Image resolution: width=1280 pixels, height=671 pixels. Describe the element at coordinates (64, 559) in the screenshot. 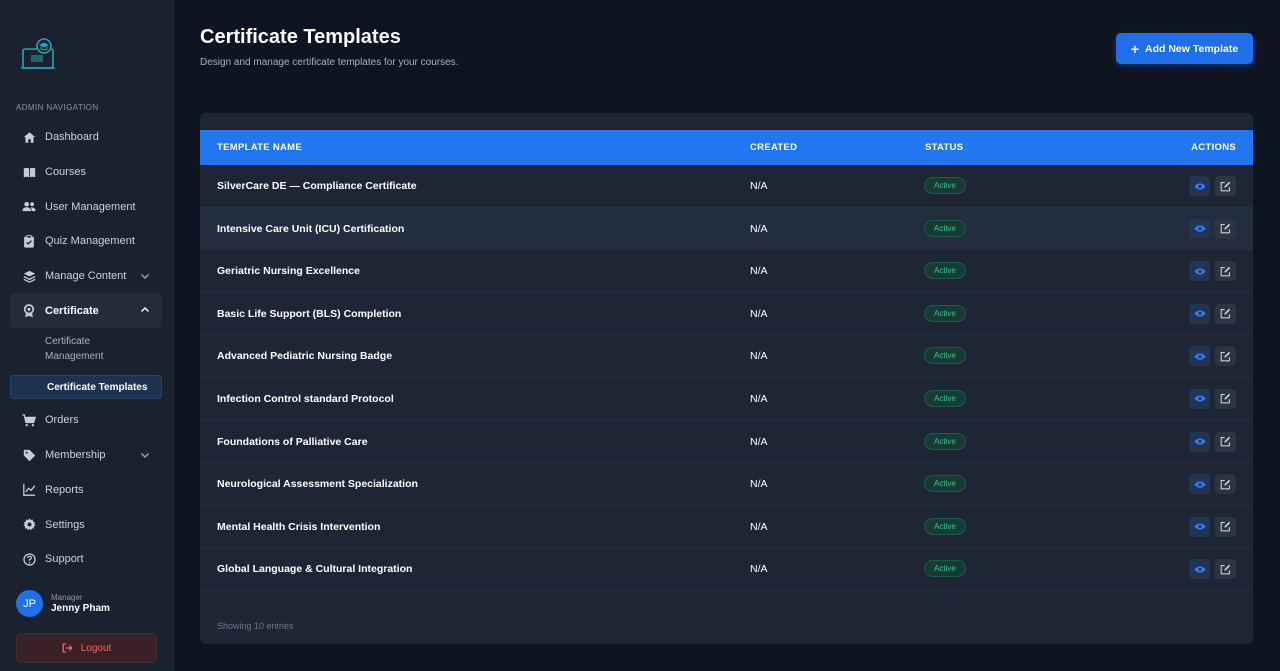

I see `sidebar-item-label: Support` at that location.